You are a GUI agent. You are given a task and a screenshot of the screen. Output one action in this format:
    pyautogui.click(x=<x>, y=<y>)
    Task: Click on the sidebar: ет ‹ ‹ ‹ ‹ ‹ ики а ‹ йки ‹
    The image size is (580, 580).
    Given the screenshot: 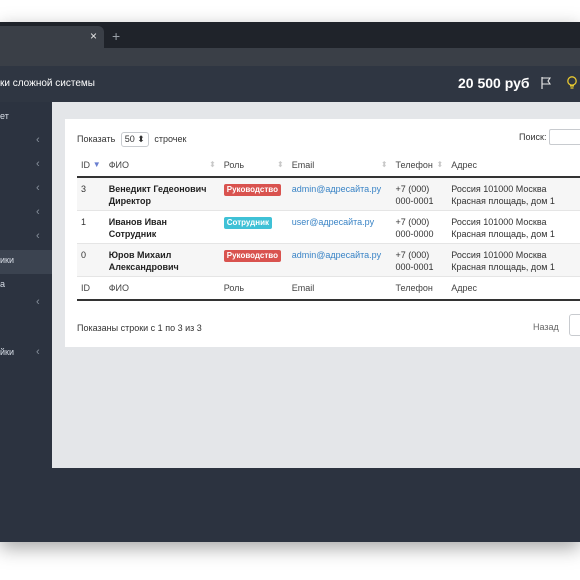 What is the action you would take?
    pyautogui.click(x=26, y=322)
    